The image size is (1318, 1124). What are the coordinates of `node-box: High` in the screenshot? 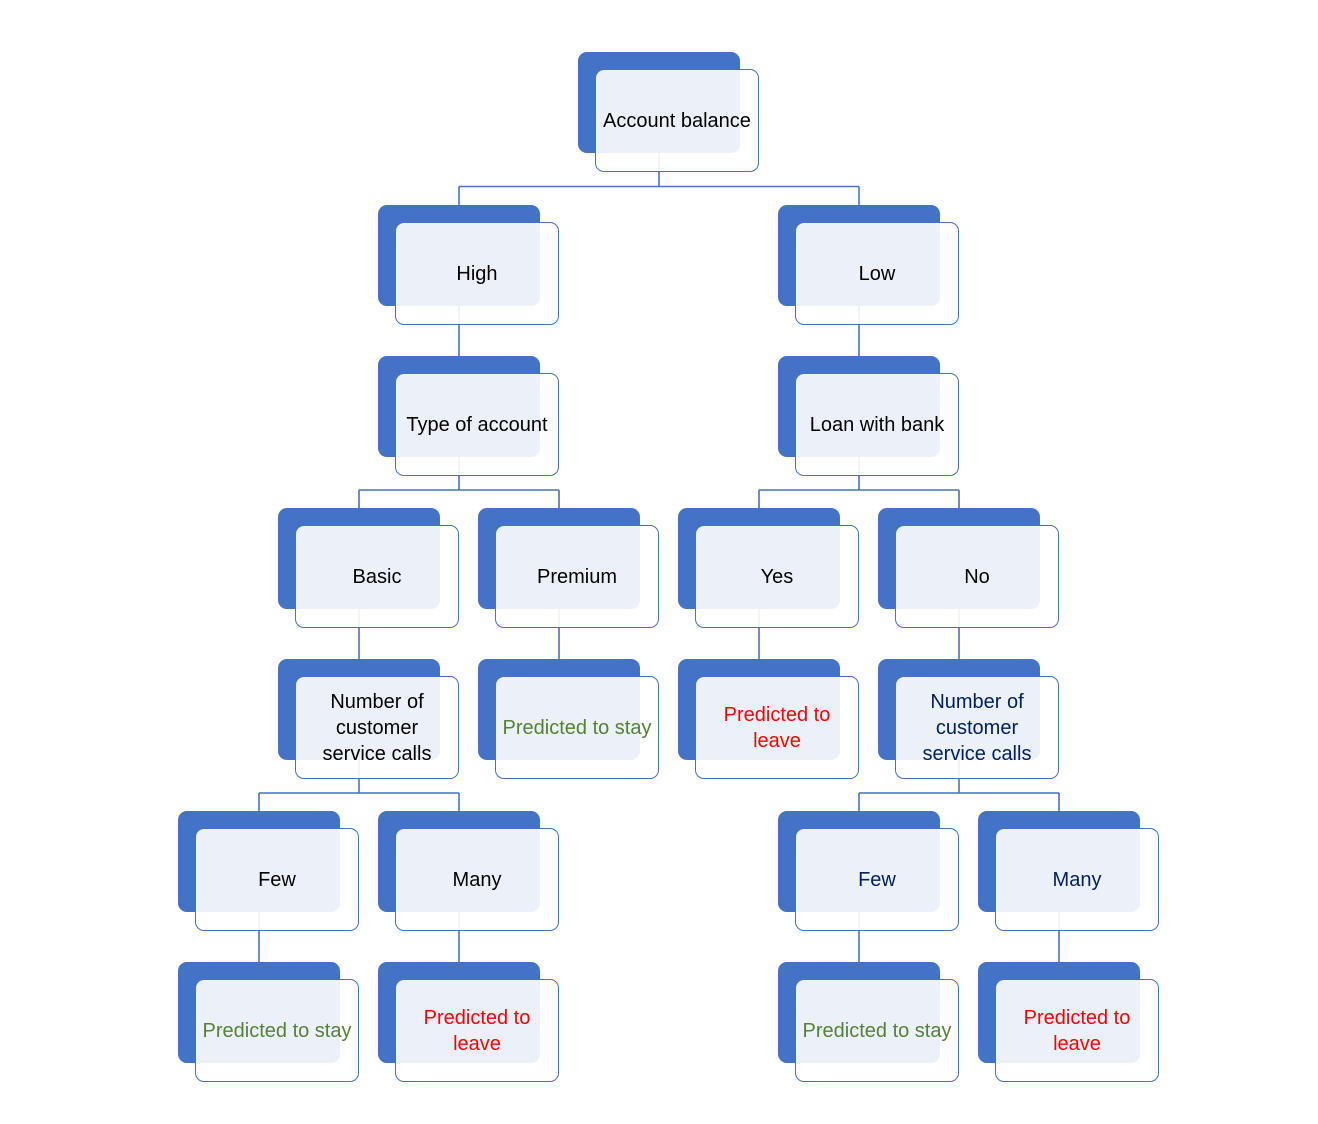 It's located at (477, 273).